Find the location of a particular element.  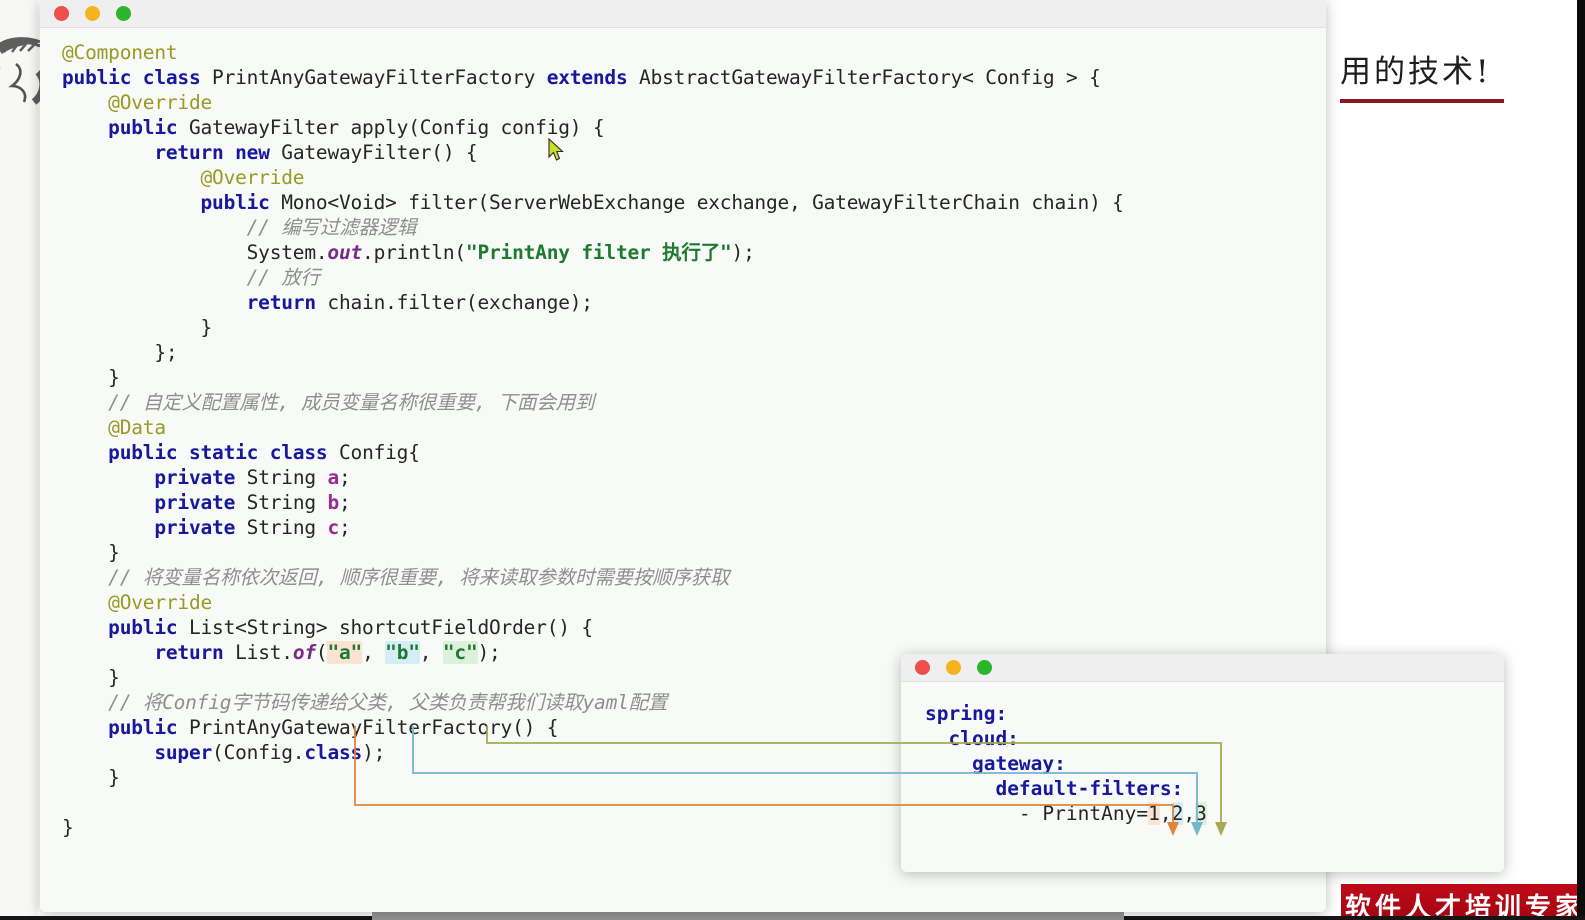

code-token: List<String> shortcutFieldOrder() { is located at coordinates (390, 627).